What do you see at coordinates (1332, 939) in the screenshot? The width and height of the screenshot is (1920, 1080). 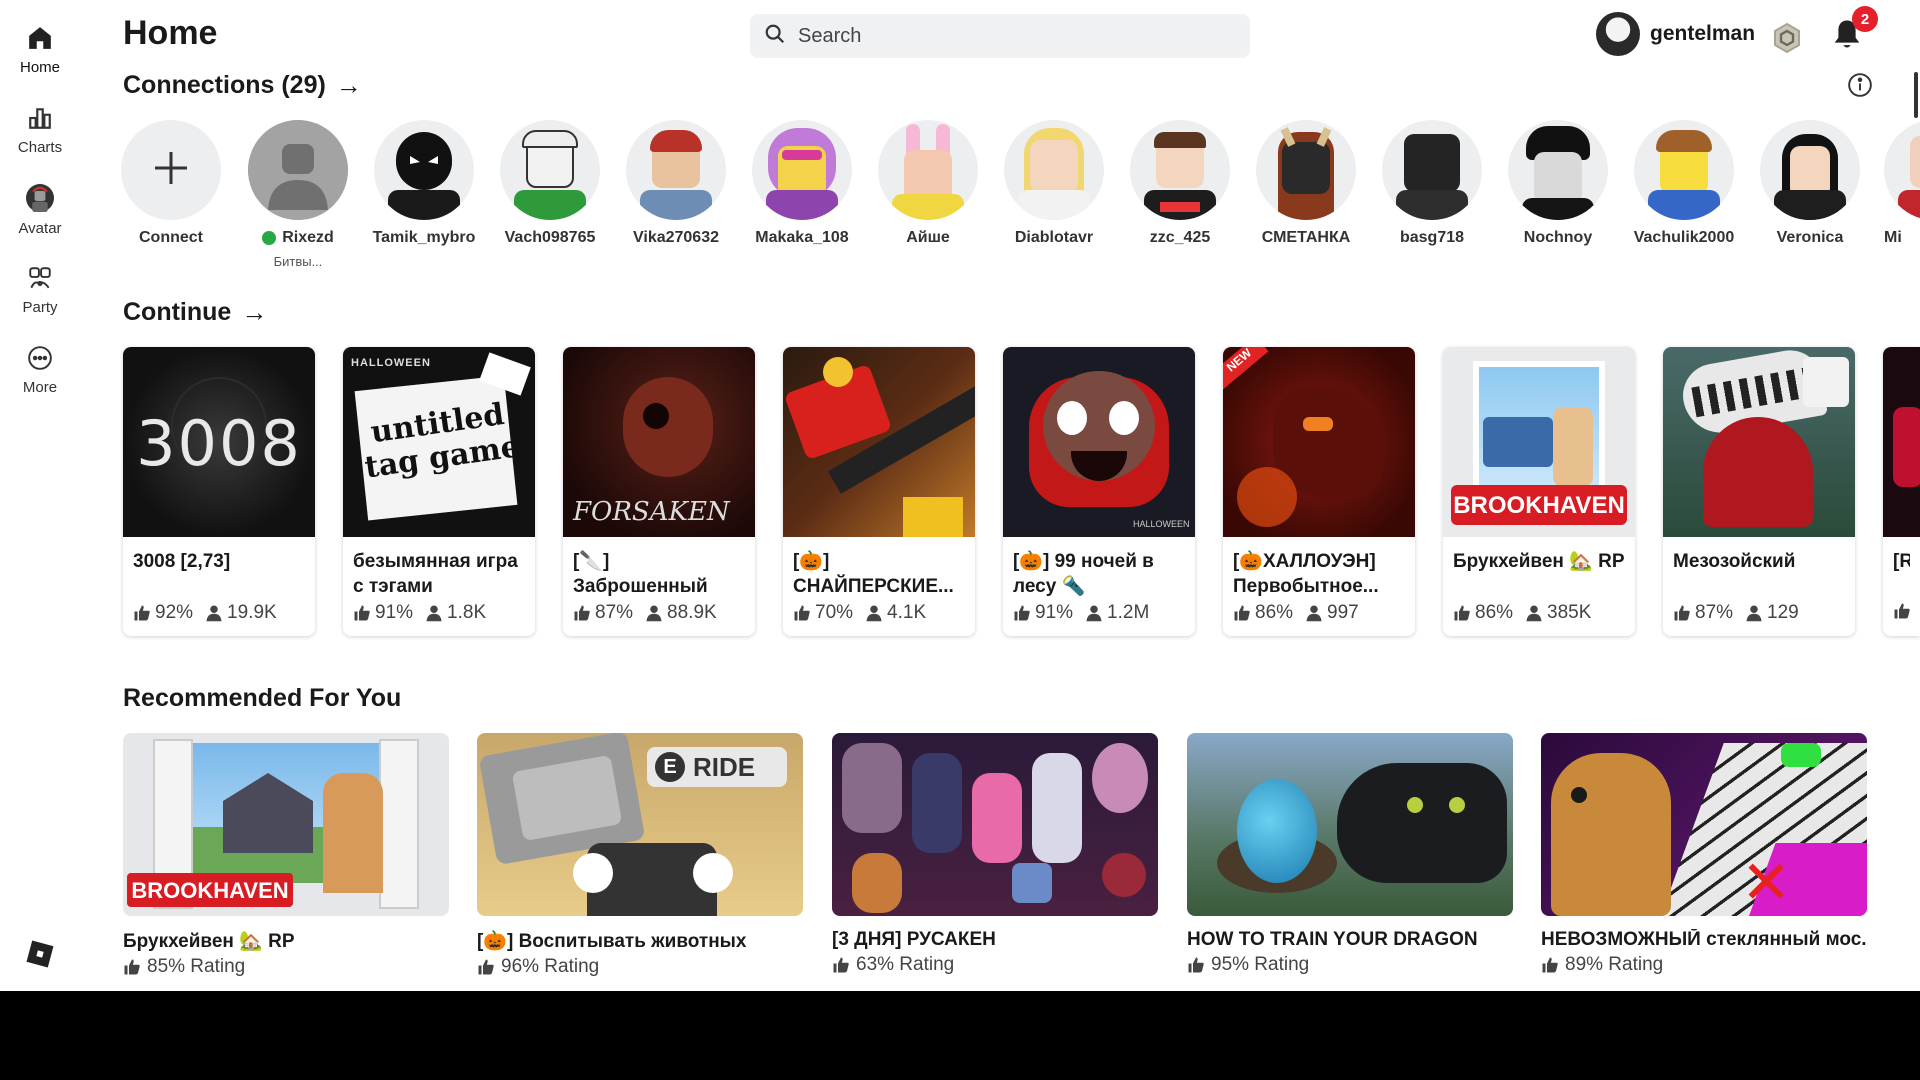 I see `game-title: HOW TO TRAIN YOUR DRAGON` at bounding box center [1332, 939].